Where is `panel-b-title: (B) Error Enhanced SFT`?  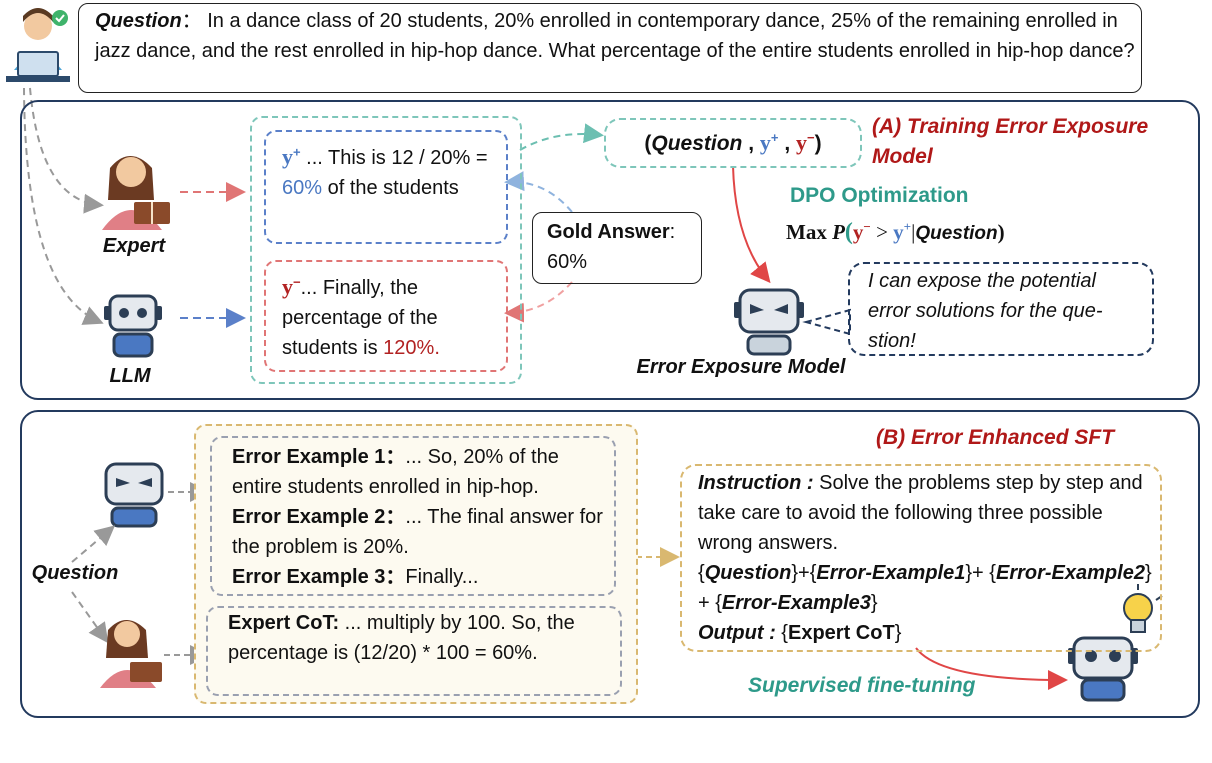 panel-b-title: (B) Error Enhanced SFT is located at coordinates (995, 437).